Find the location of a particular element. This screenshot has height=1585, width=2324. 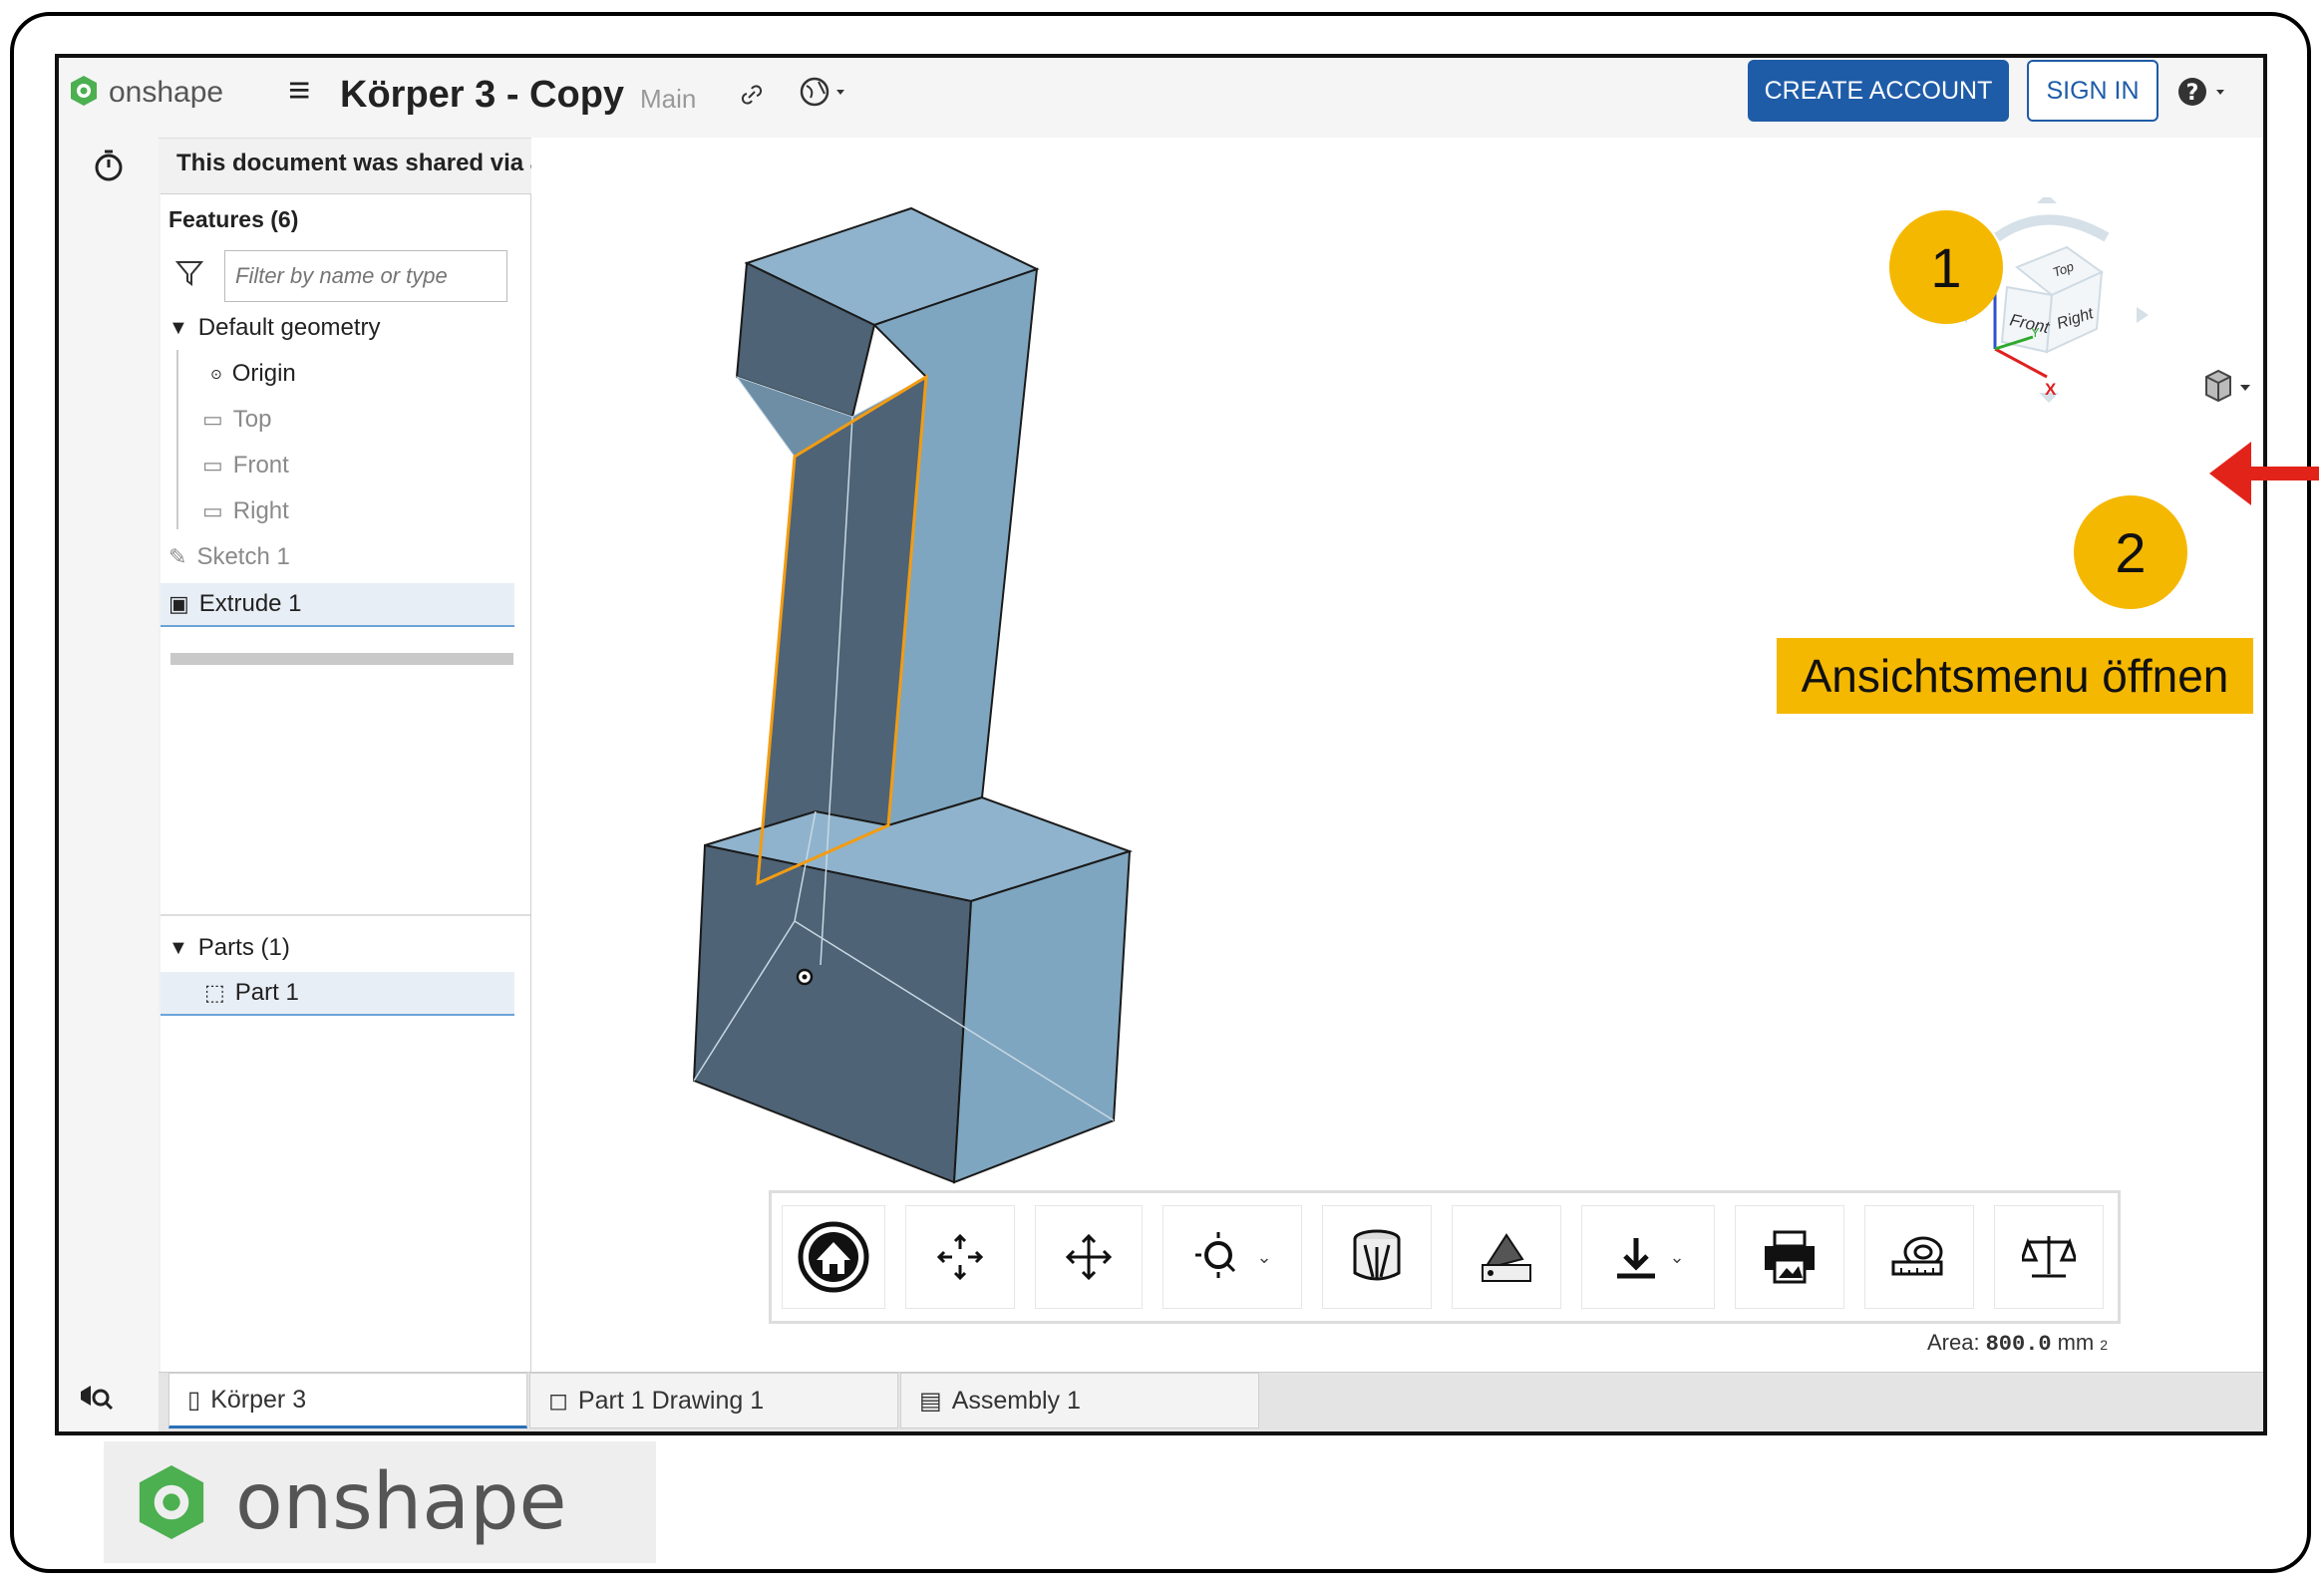

rotate-button is located at coordinates (960, 1257).